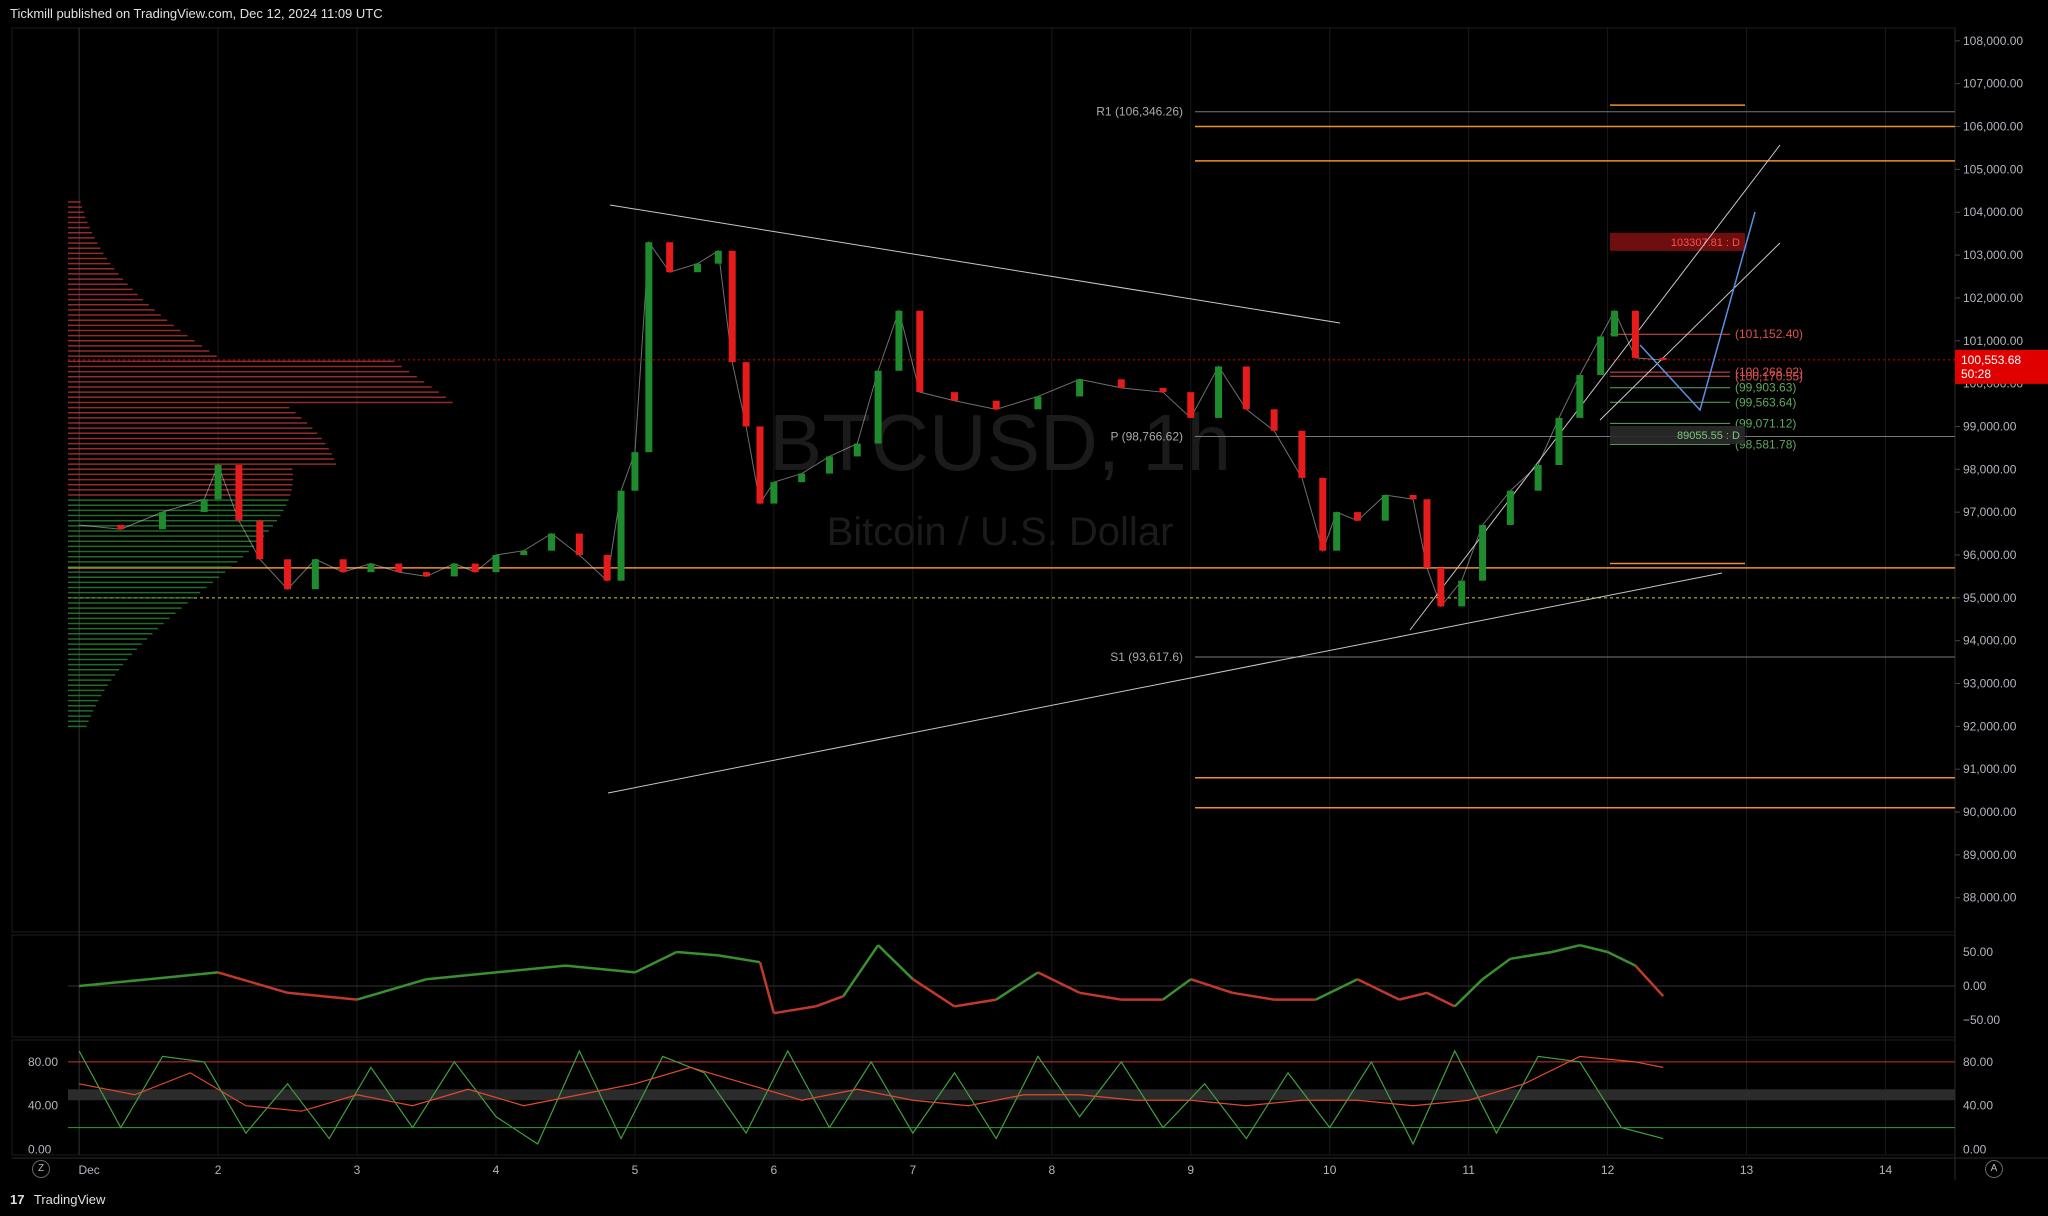 The height and width of the screenshot is (1216, 2048). What do you see at coordinates (1165, 683) in the screenshot?
I see `trend-line` at bounding box center [1165, 683].